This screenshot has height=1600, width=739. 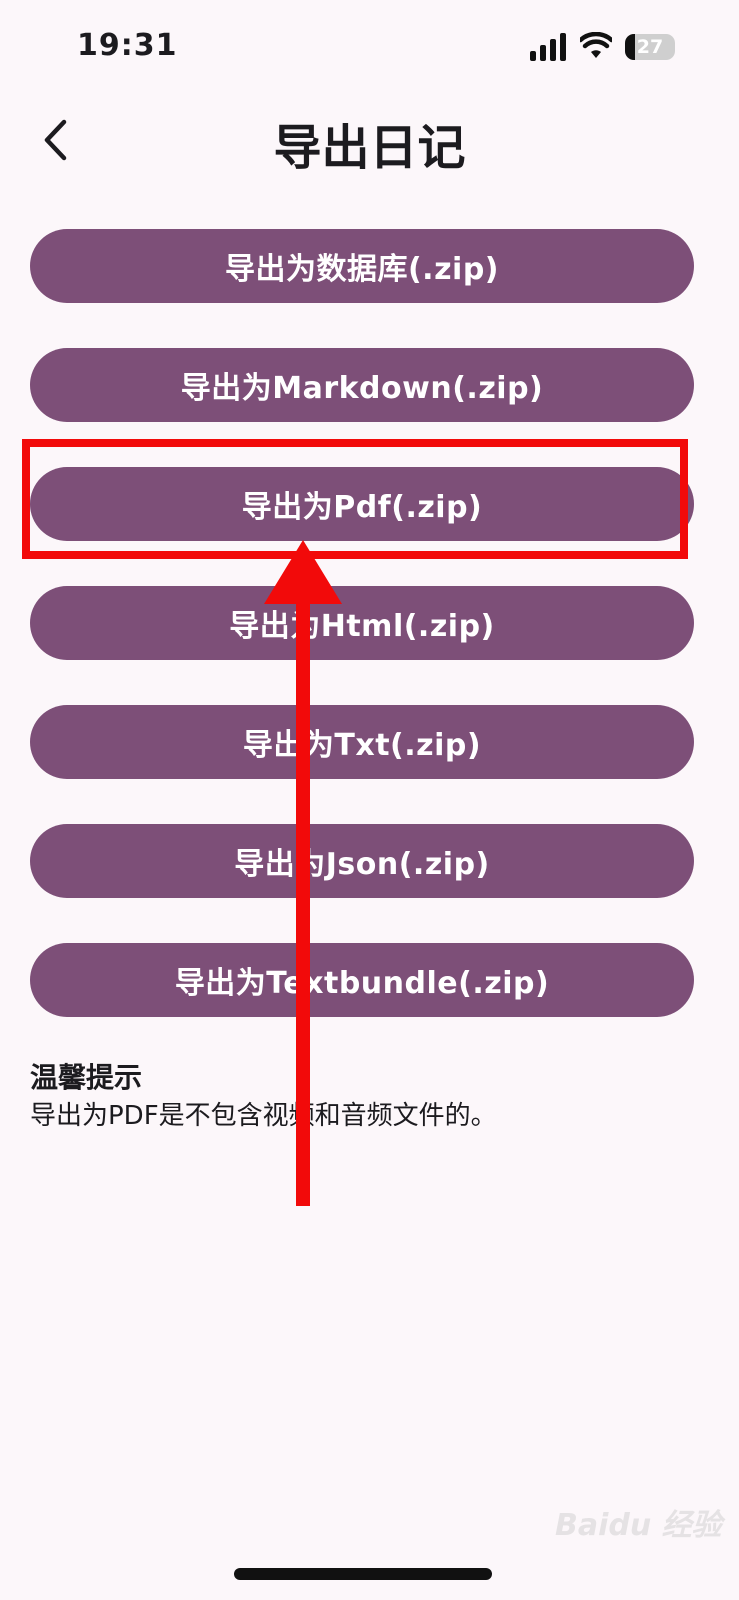 What do you see at coordinates (638, 1525) in the screenshot?
I see `watermark: Baidu 经验` at bounding box center [638, 1525].